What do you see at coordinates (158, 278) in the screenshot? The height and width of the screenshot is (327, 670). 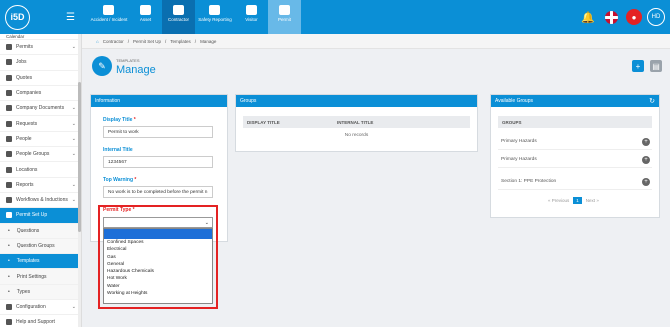 I see `dropdown-option: Hot Work` at bounding box center [158, 278].